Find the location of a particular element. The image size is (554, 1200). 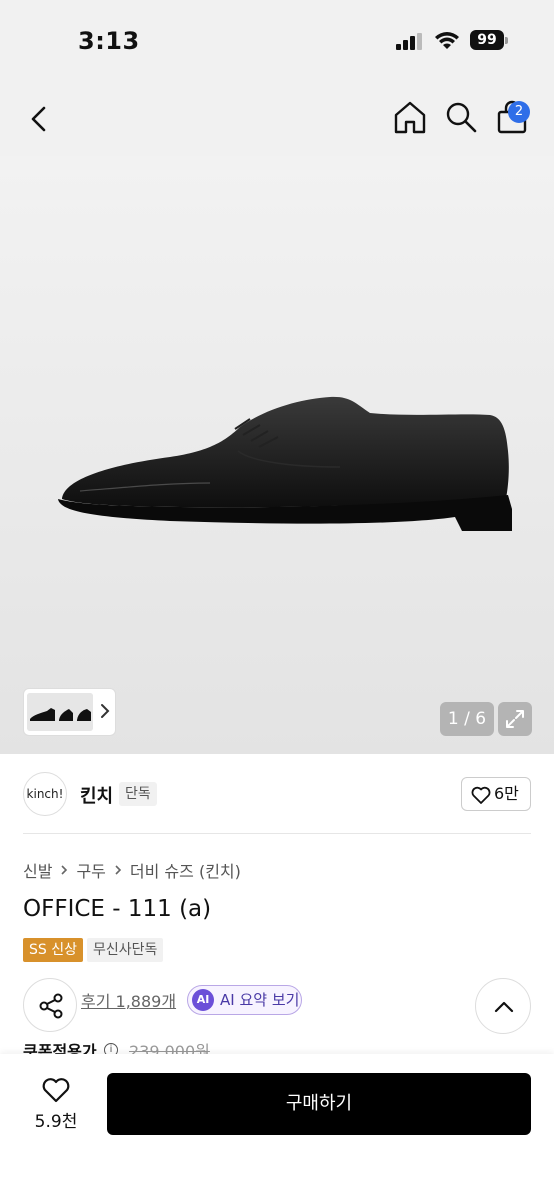

battery-icon: 99 is located at coordinates (489, 40).